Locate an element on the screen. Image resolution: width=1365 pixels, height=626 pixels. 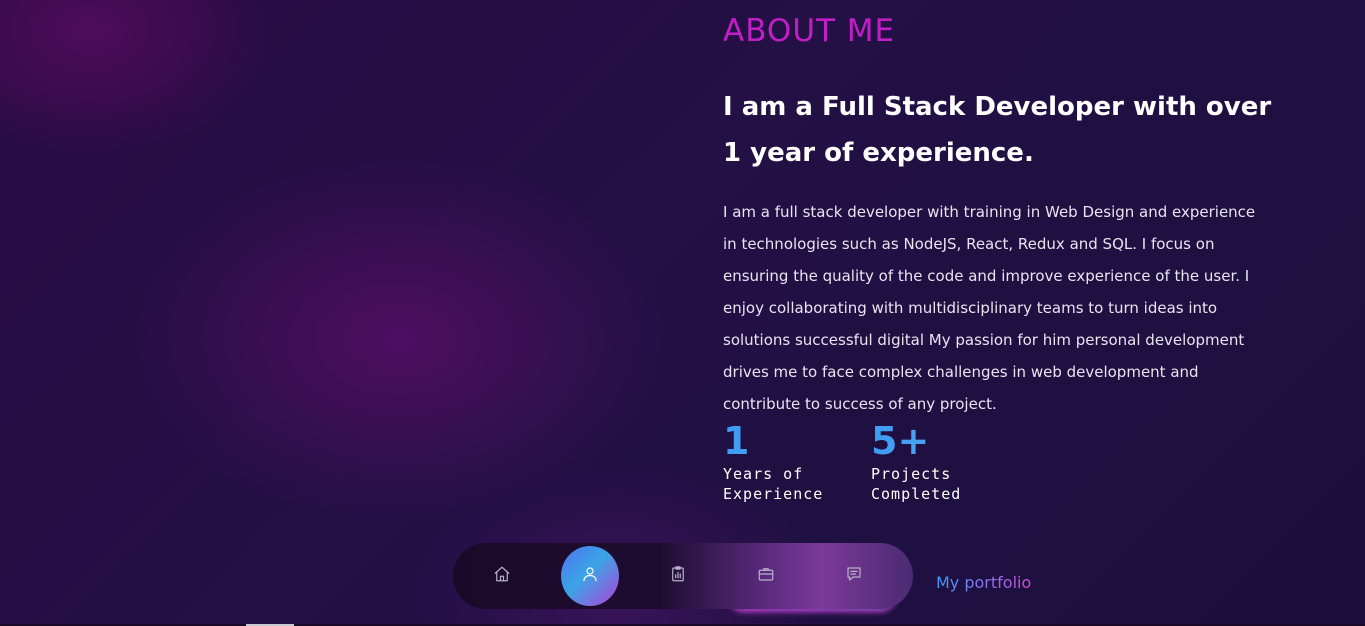
stat-projects: 5+ Projects Completed is located at coordinates (945, 461).